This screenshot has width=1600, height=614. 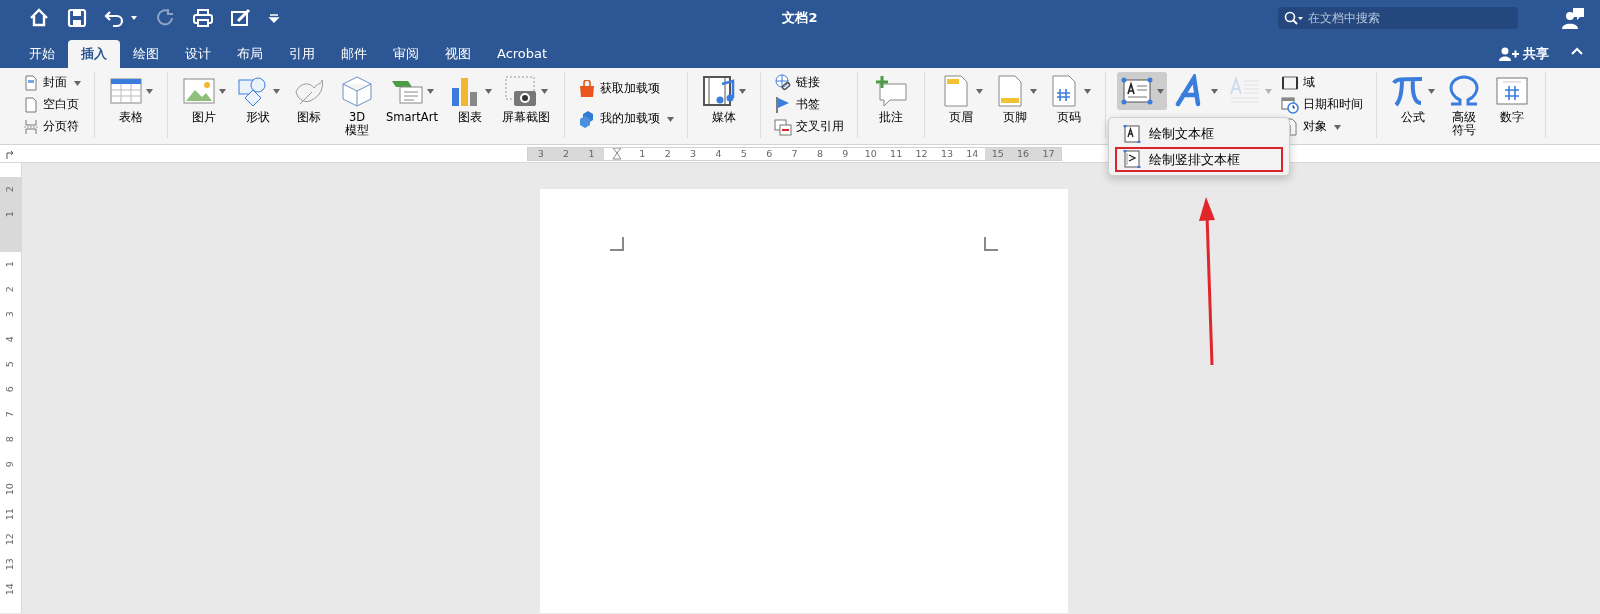 I want to click on ribbon-button: 空白页, so click(x=52, y=105).